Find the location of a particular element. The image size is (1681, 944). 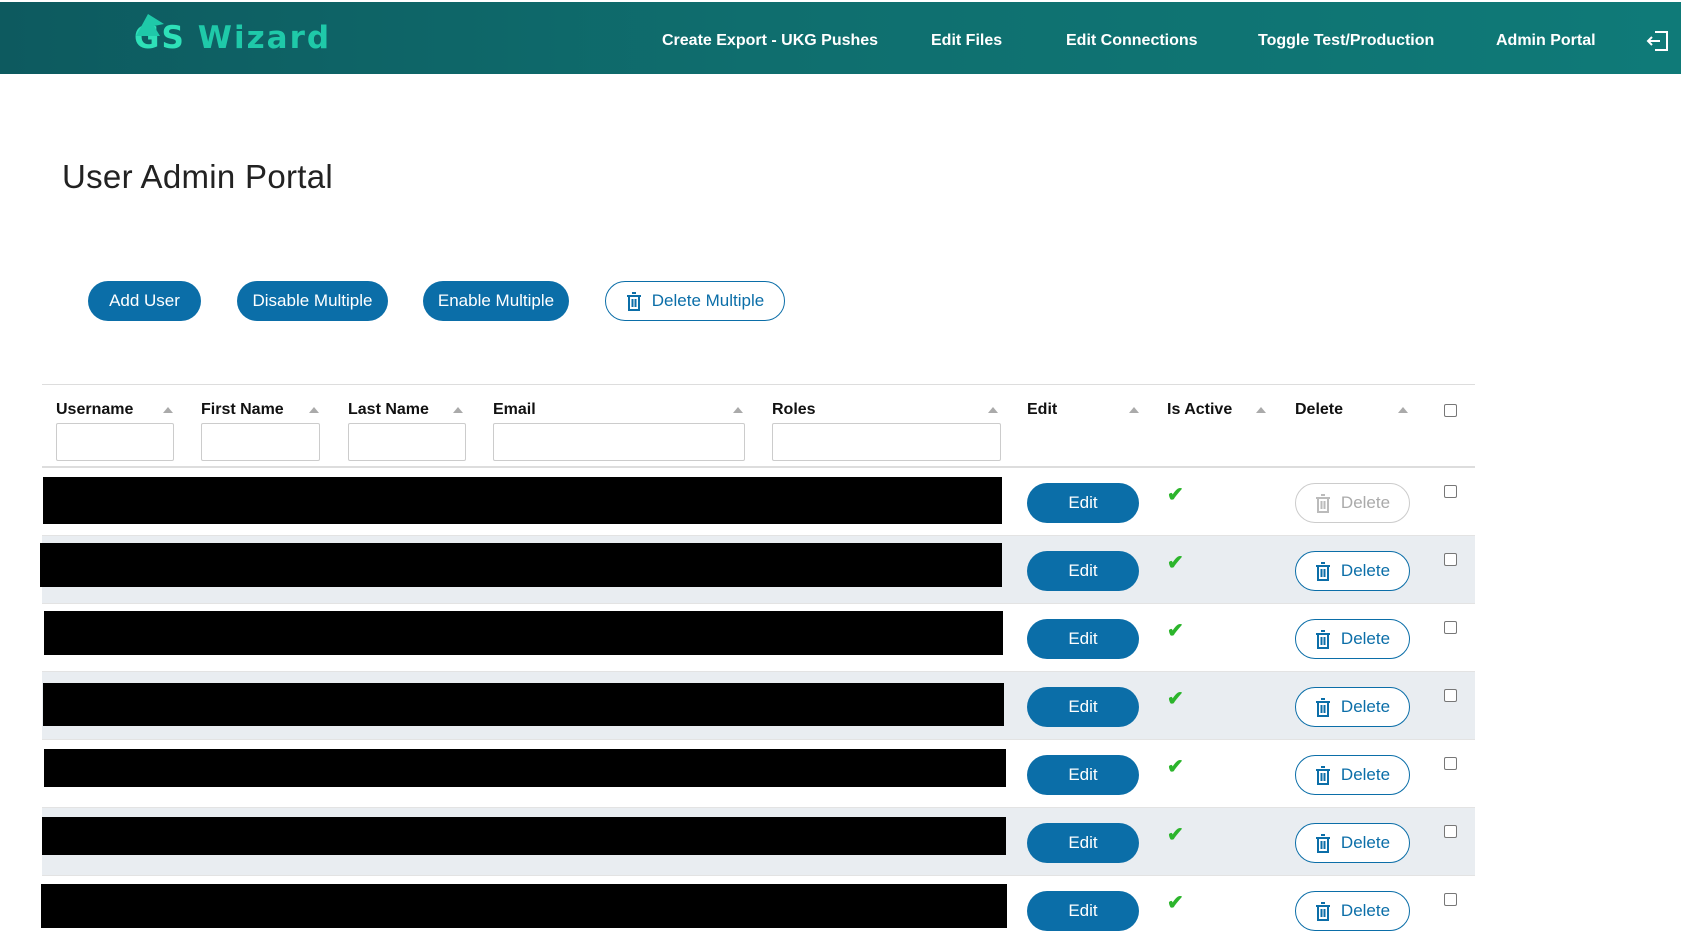

delete-multiple-label: Delete Multiple is located at coordinates (708, 300).